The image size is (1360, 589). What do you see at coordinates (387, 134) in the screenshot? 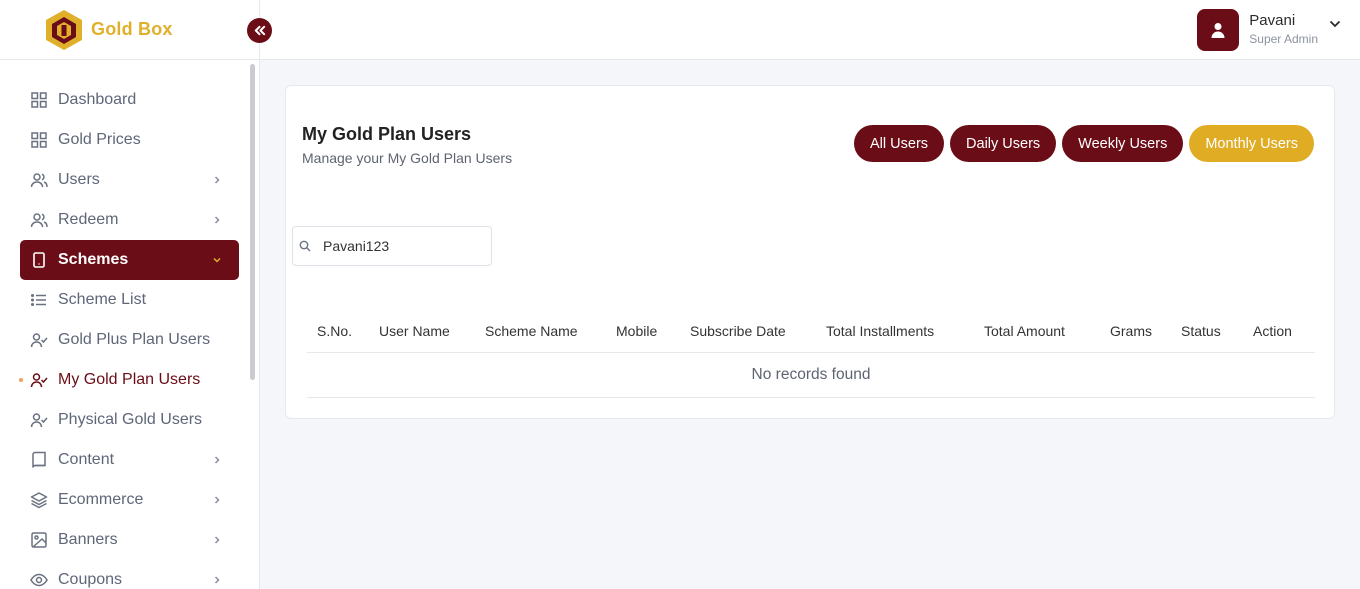
I see `page-title: My Gold Plan Users` at bounding box center [387, 134].